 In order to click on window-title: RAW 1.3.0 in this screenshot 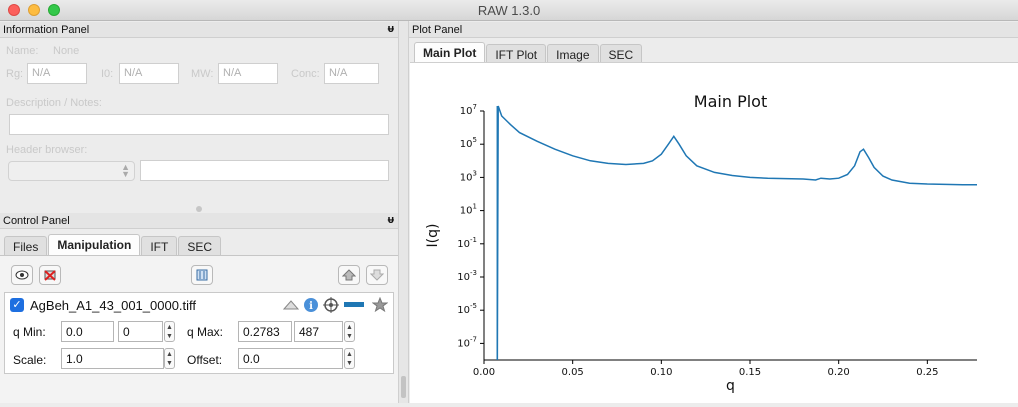, I will do `click(509, 10)`.